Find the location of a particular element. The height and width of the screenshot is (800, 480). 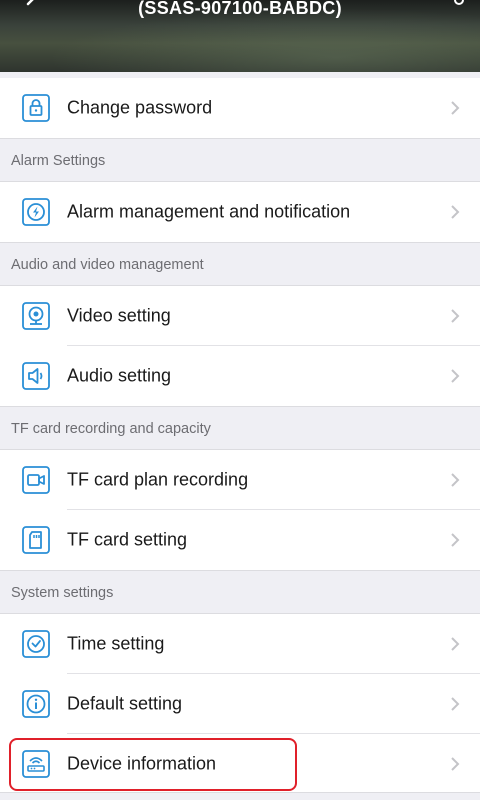

video-setting-label: Video setting is located at coordinates (119, 315).